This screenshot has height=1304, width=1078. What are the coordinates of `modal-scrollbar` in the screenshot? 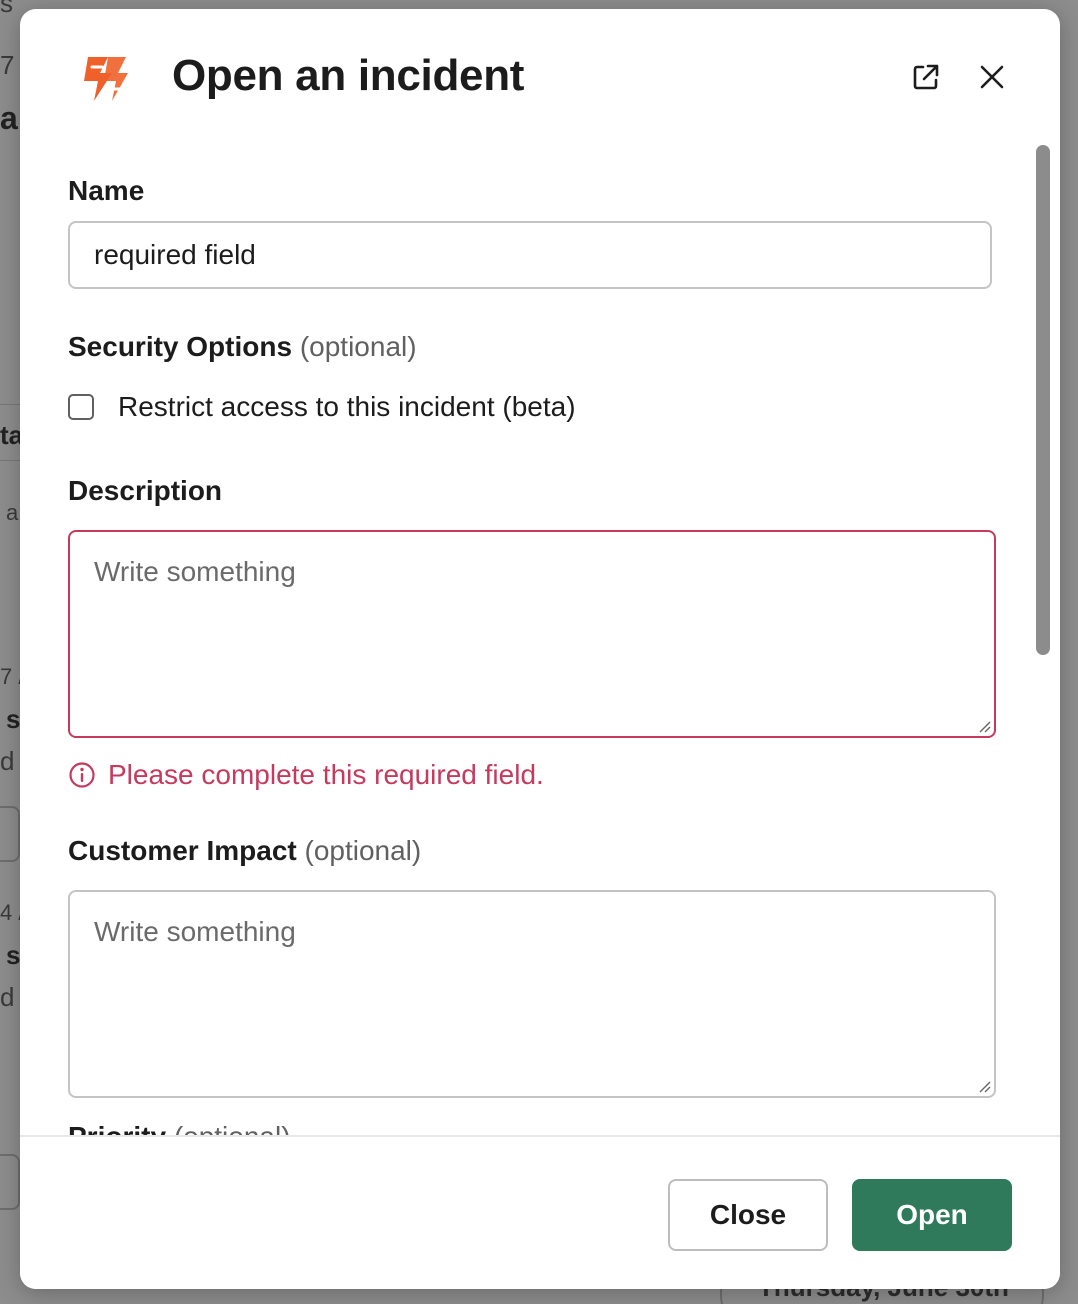 It's located at (1042, 405).